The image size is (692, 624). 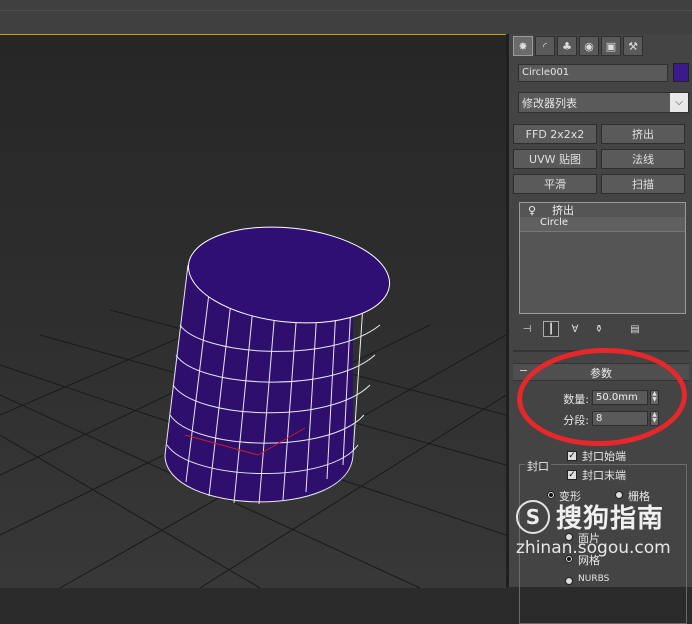 What do you see at coordinates (604, 456) in the screenshot?
I see `cap-start-label: 封口始端` at bounding box center [604, 456].